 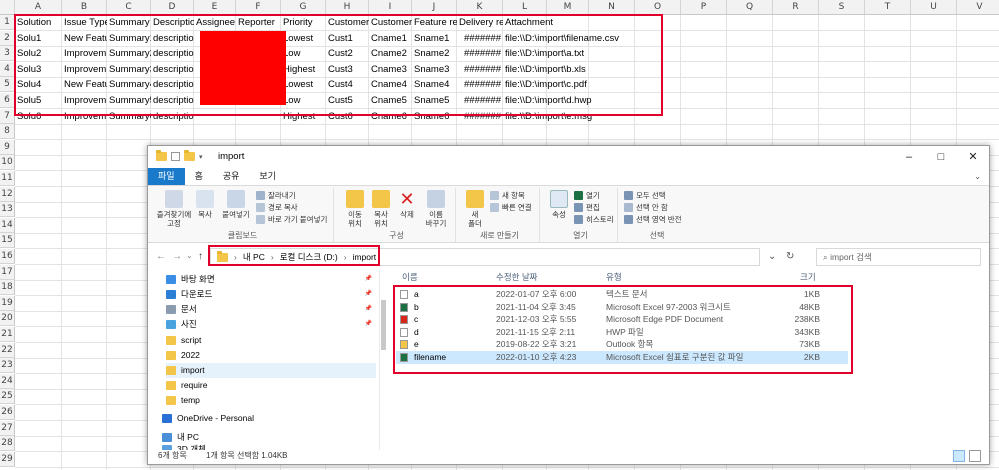 What do you see at coordinates (7, 444) in the screenshot?
I see `row-header: 28` at bounding box center [7, 444].